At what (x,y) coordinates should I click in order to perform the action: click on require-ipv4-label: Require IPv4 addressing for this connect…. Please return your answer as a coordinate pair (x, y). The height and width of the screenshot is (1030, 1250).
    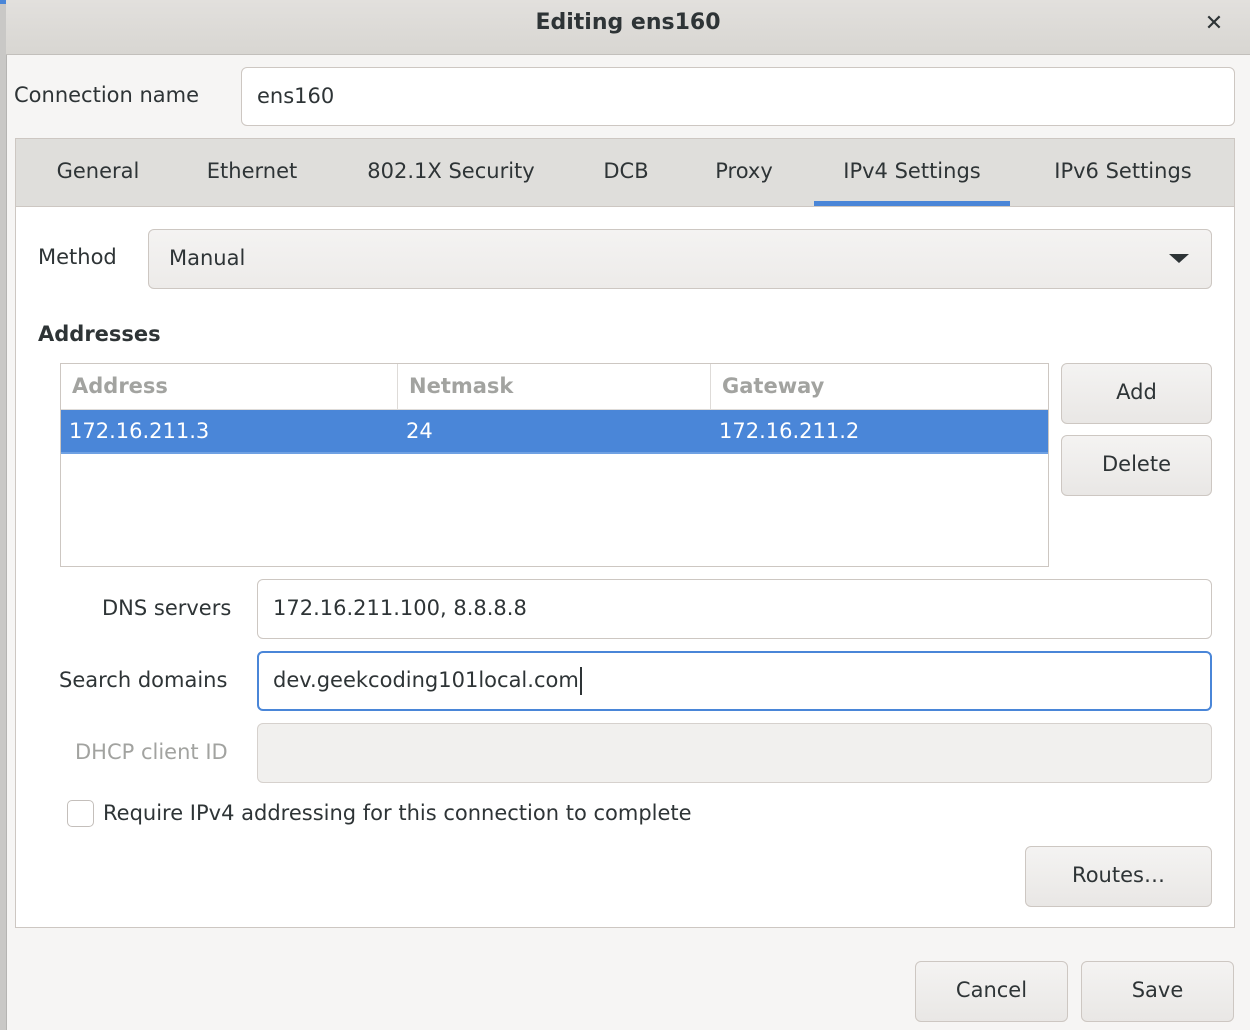
    Looking at the image, I should click on (397, 813).